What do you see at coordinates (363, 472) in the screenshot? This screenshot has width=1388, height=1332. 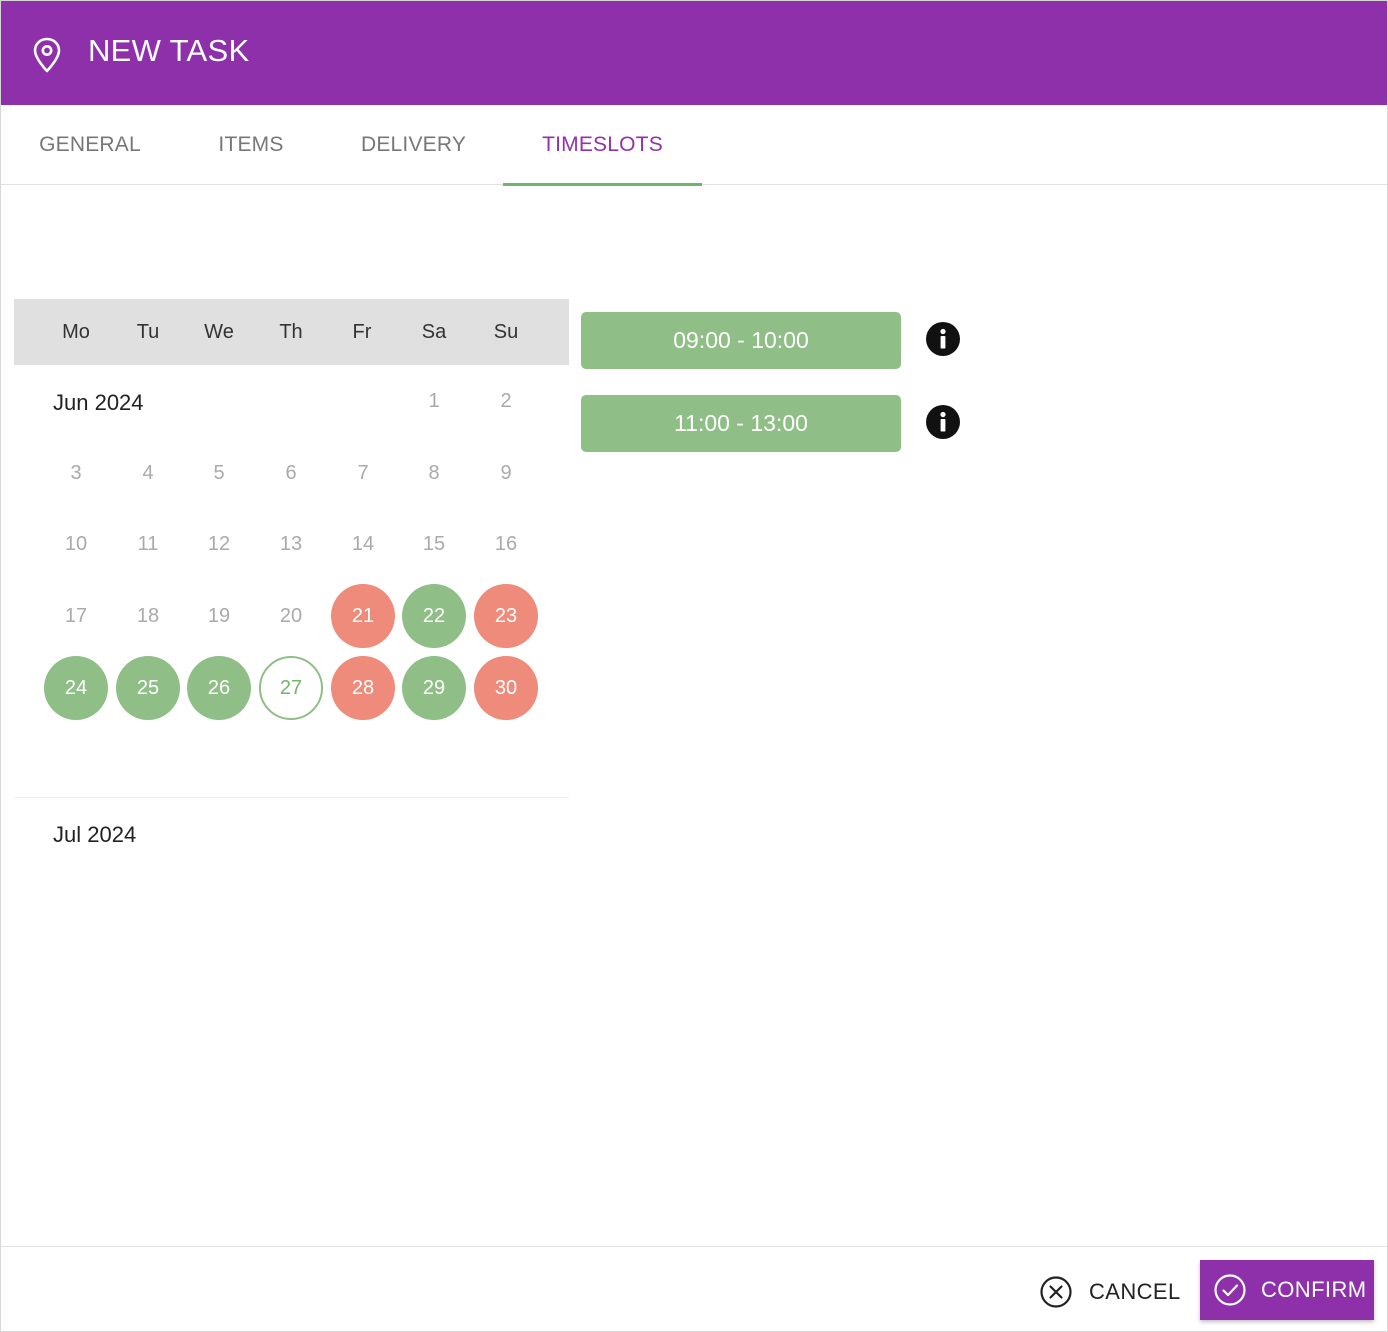 I see `calendar-day: 7` at bounding box center [363, 472].